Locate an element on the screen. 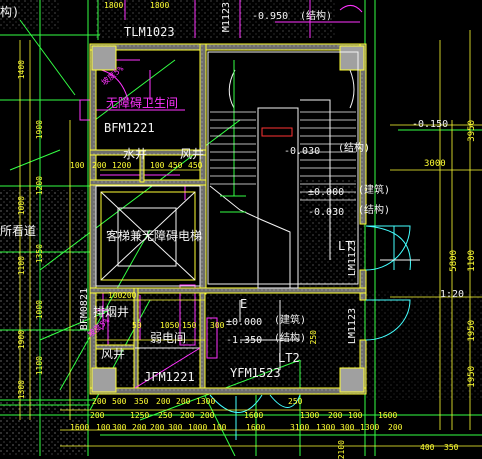 This screenshot has width=482, height=459. elevator-shaft is located at coordinates (148, 236).